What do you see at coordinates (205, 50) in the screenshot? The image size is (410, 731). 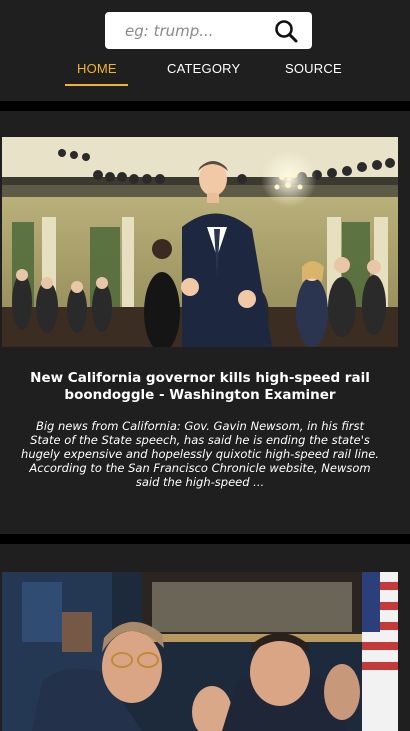 I see `app-header: HOME CATEGORY SOURCE` at bounding box center [205, 50].